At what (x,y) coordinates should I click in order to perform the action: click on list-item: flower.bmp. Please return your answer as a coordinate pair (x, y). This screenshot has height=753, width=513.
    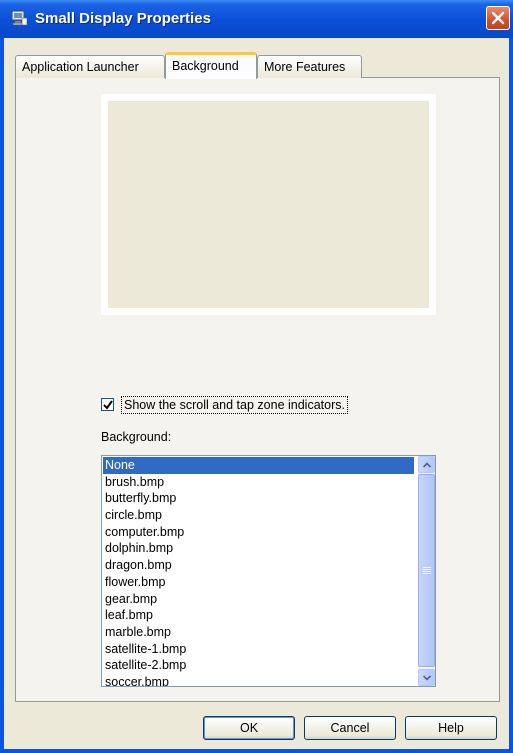
    Looking at the image, I should click on (258, 582).